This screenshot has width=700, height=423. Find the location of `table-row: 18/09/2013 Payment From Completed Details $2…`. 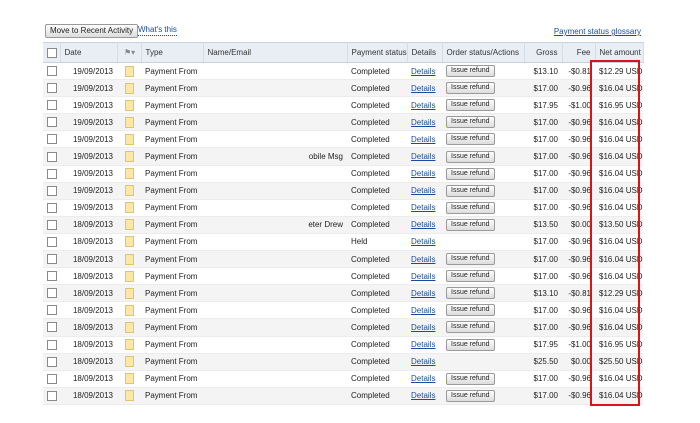

table-row: 18/09/2013 Payment From Completed Details $2… is located at coordinates (343, 362).